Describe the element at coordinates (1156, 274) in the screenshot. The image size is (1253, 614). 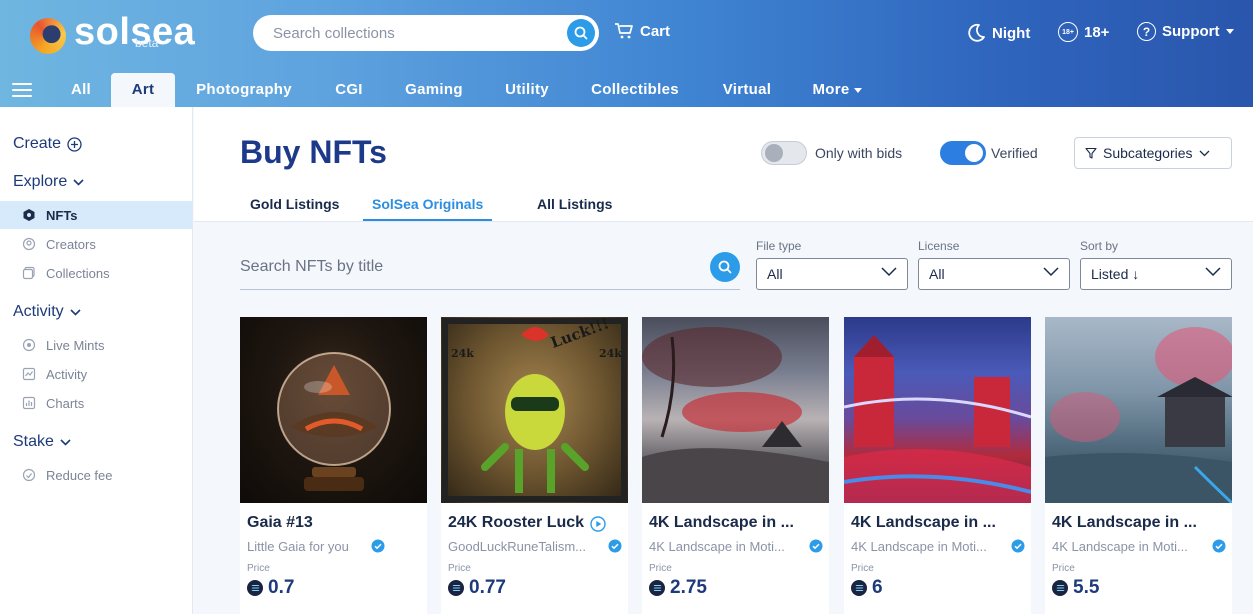
I see `sort-by-select: Listed ↓` at that location.